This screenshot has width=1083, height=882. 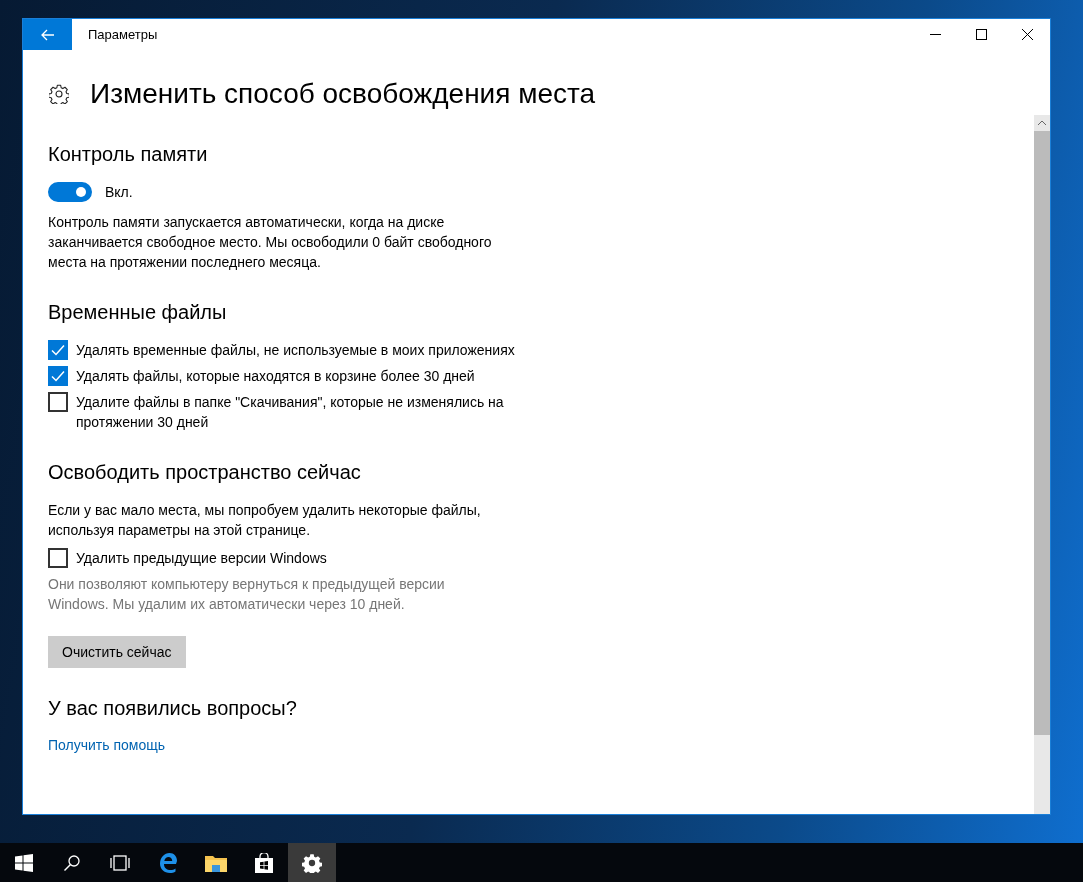 I want to click on toggle-label: Вкл., so click(x=119, y=192).